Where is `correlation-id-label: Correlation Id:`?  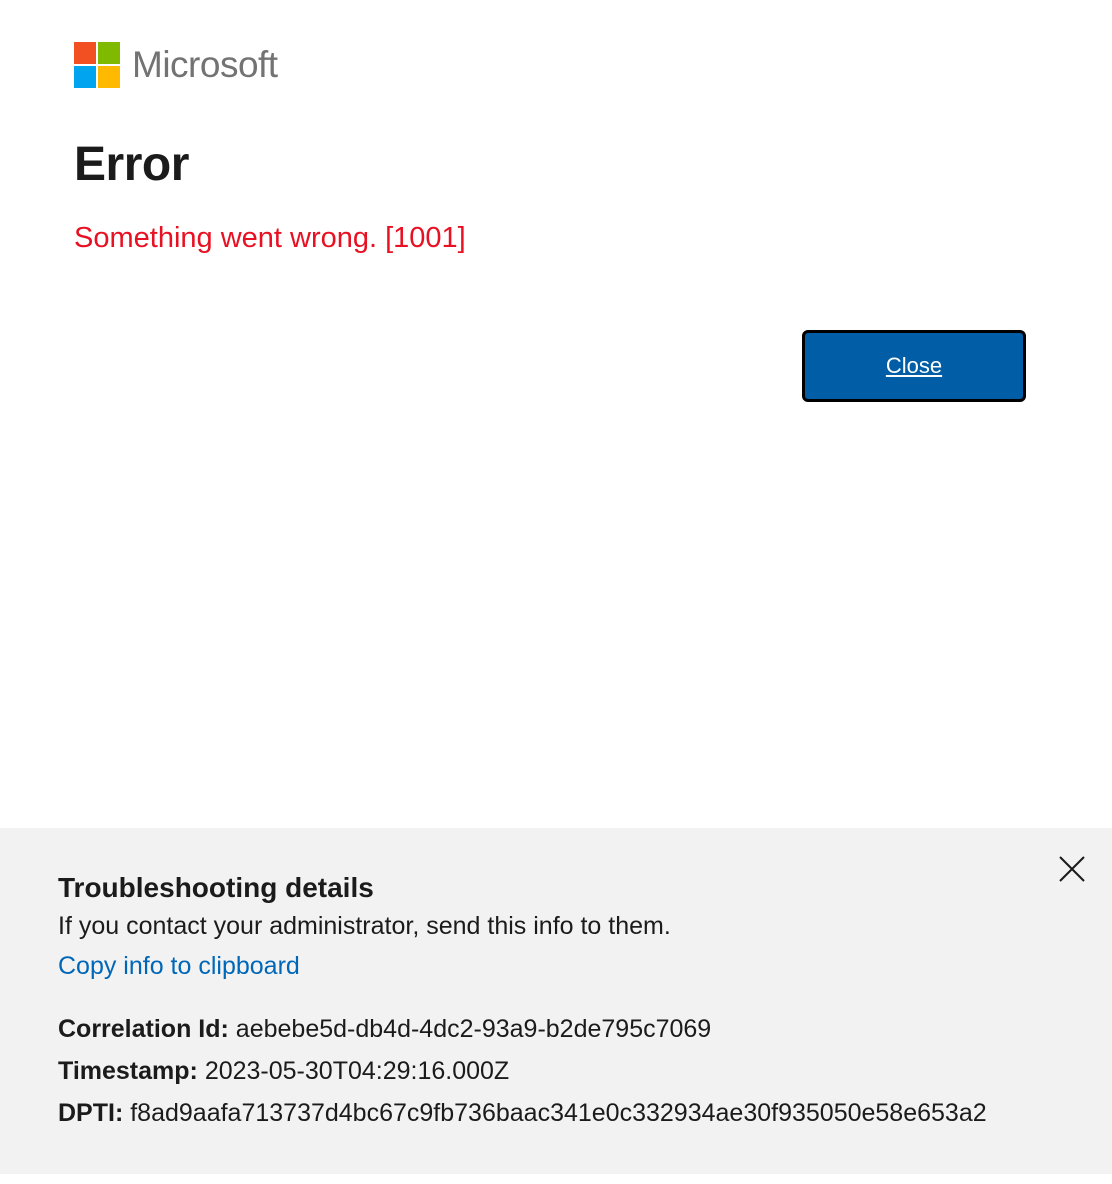 correlation-id-label: Correlation Id: is located at coordinates (143, 1029).